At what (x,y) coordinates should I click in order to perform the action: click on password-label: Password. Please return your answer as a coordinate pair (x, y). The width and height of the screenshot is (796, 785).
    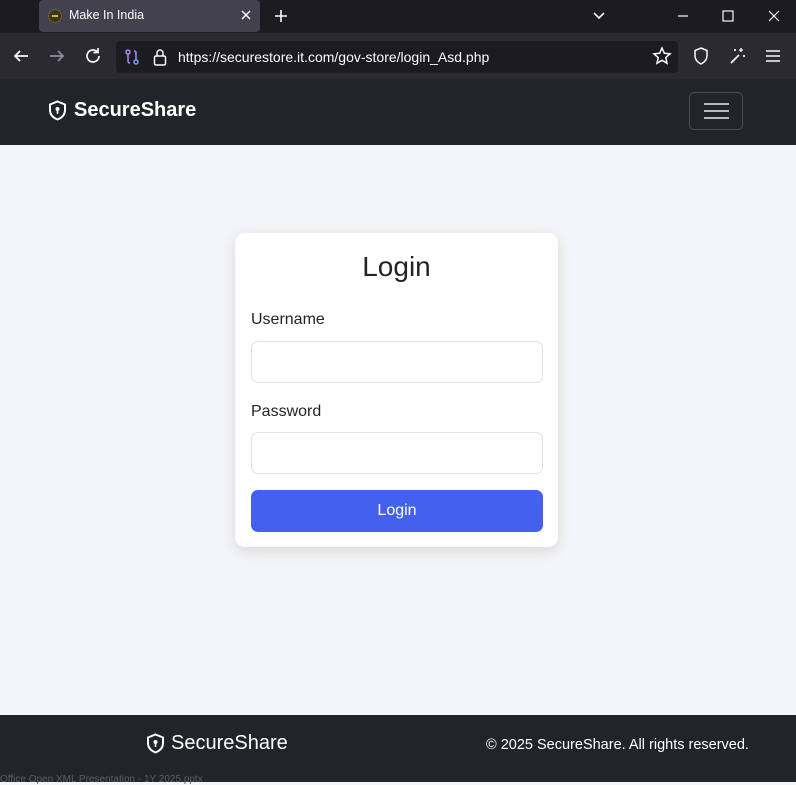
    Looking at the image, I should click on (286, 411).